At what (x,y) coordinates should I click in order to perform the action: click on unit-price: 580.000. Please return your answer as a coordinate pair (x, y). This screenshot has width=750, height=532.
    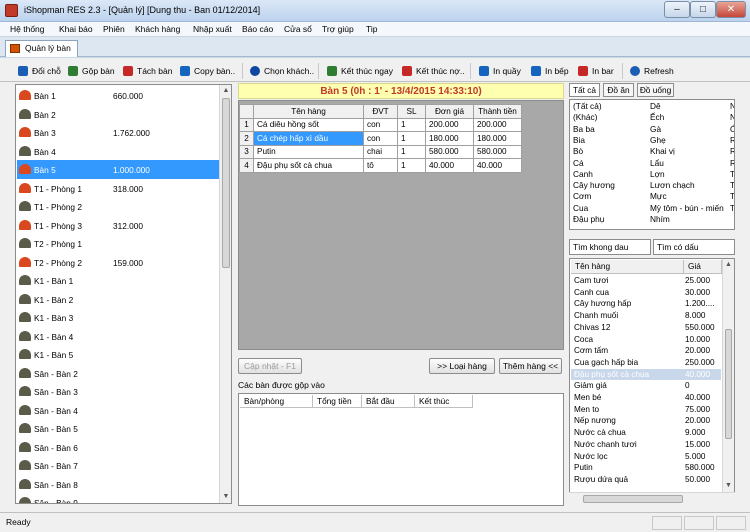
    Looking at the image, I should click on (449, 151).